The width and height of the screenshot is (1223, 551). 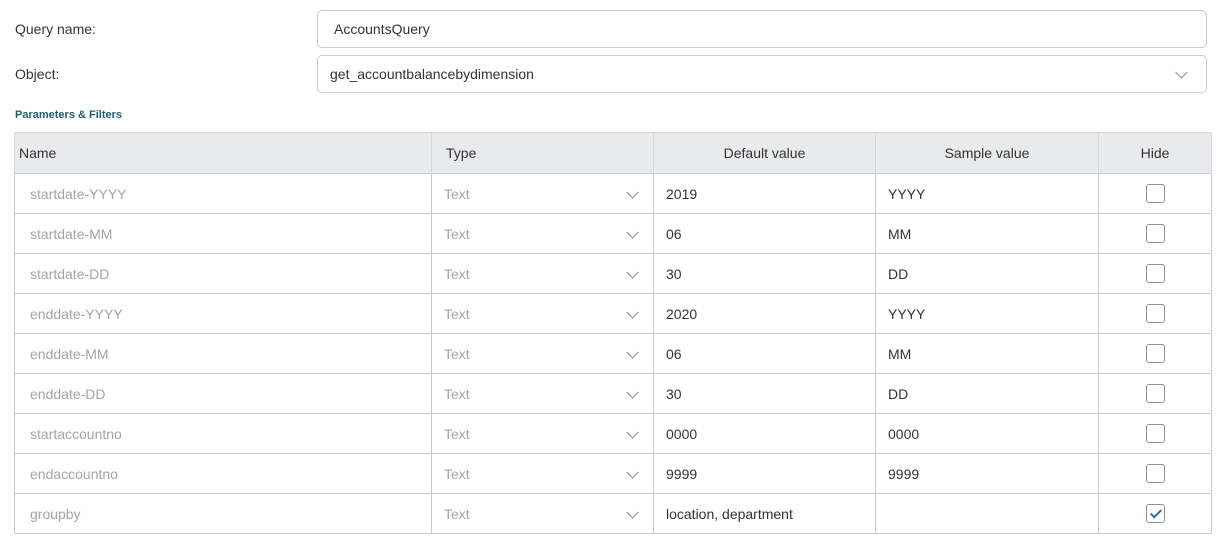 I want to click on param-name: enddate-MM, so click(x=69, y=353).